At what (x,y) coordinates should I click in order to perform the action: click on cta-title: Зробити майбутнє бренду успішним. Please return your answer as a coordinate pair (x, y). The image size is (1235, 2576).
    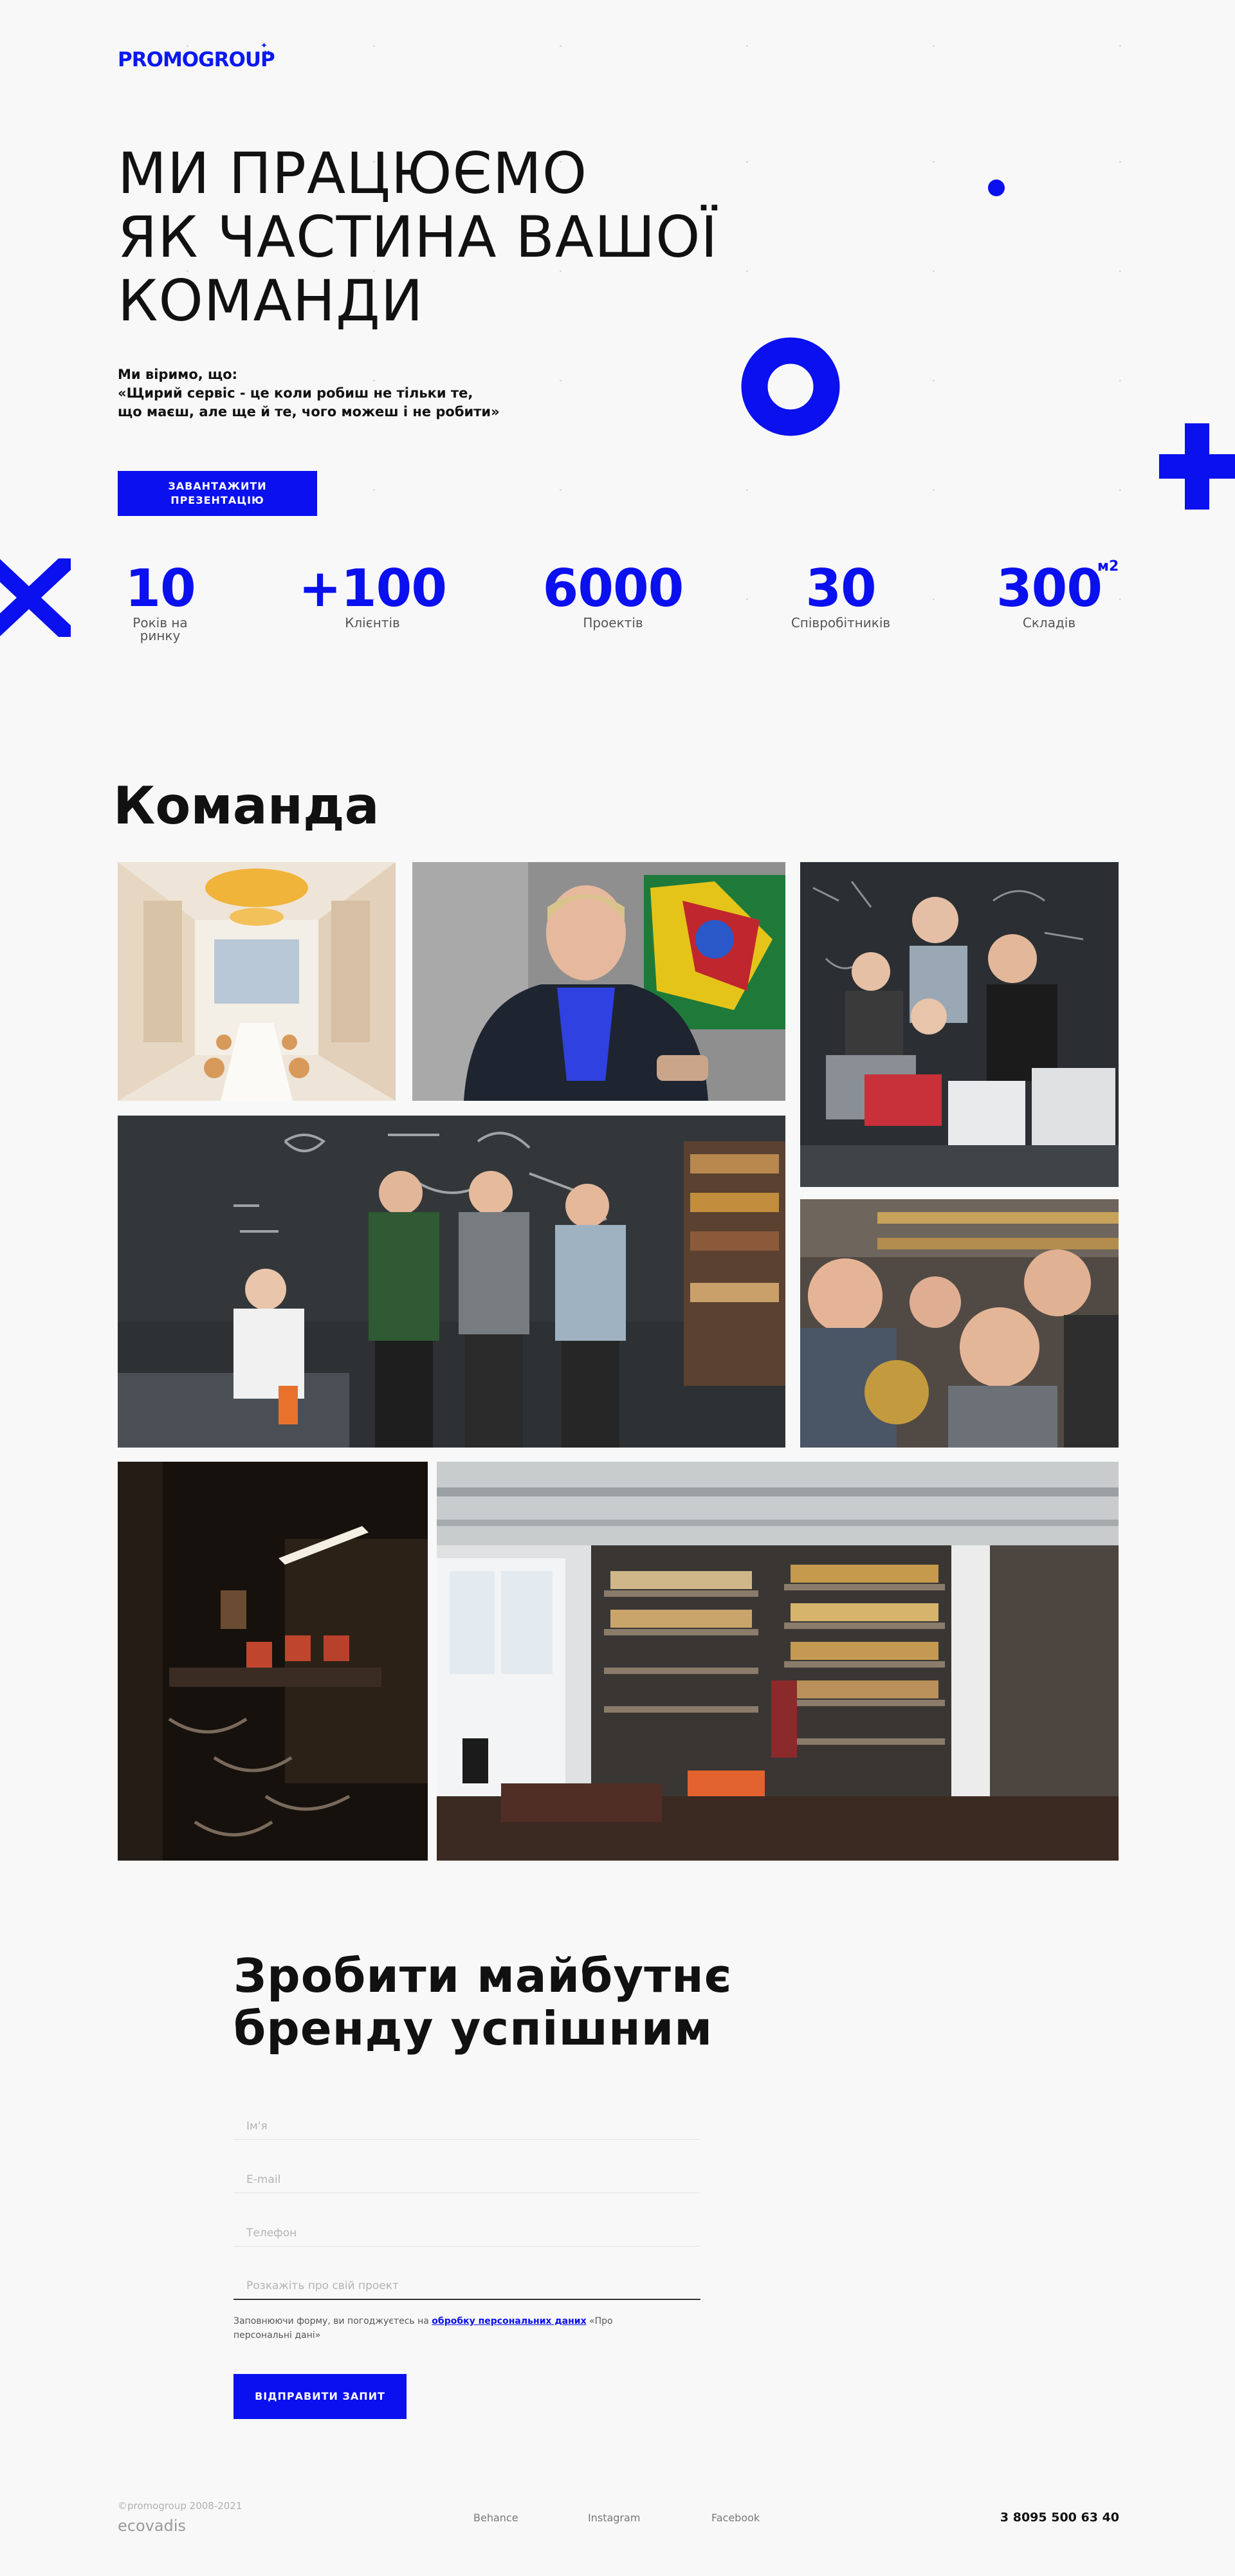
    Looking at the image, I should click on (482, 2002).